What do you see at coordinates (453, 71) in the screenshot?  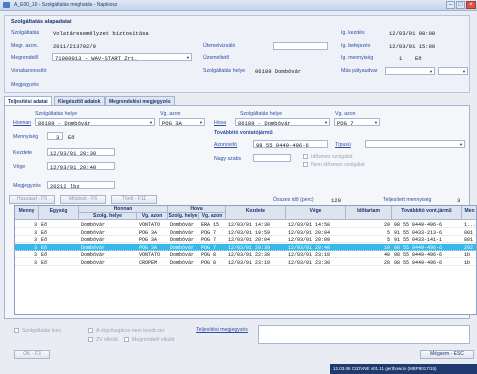 I see `other-station-select-2: ▼` at bounding box center [453, 71].